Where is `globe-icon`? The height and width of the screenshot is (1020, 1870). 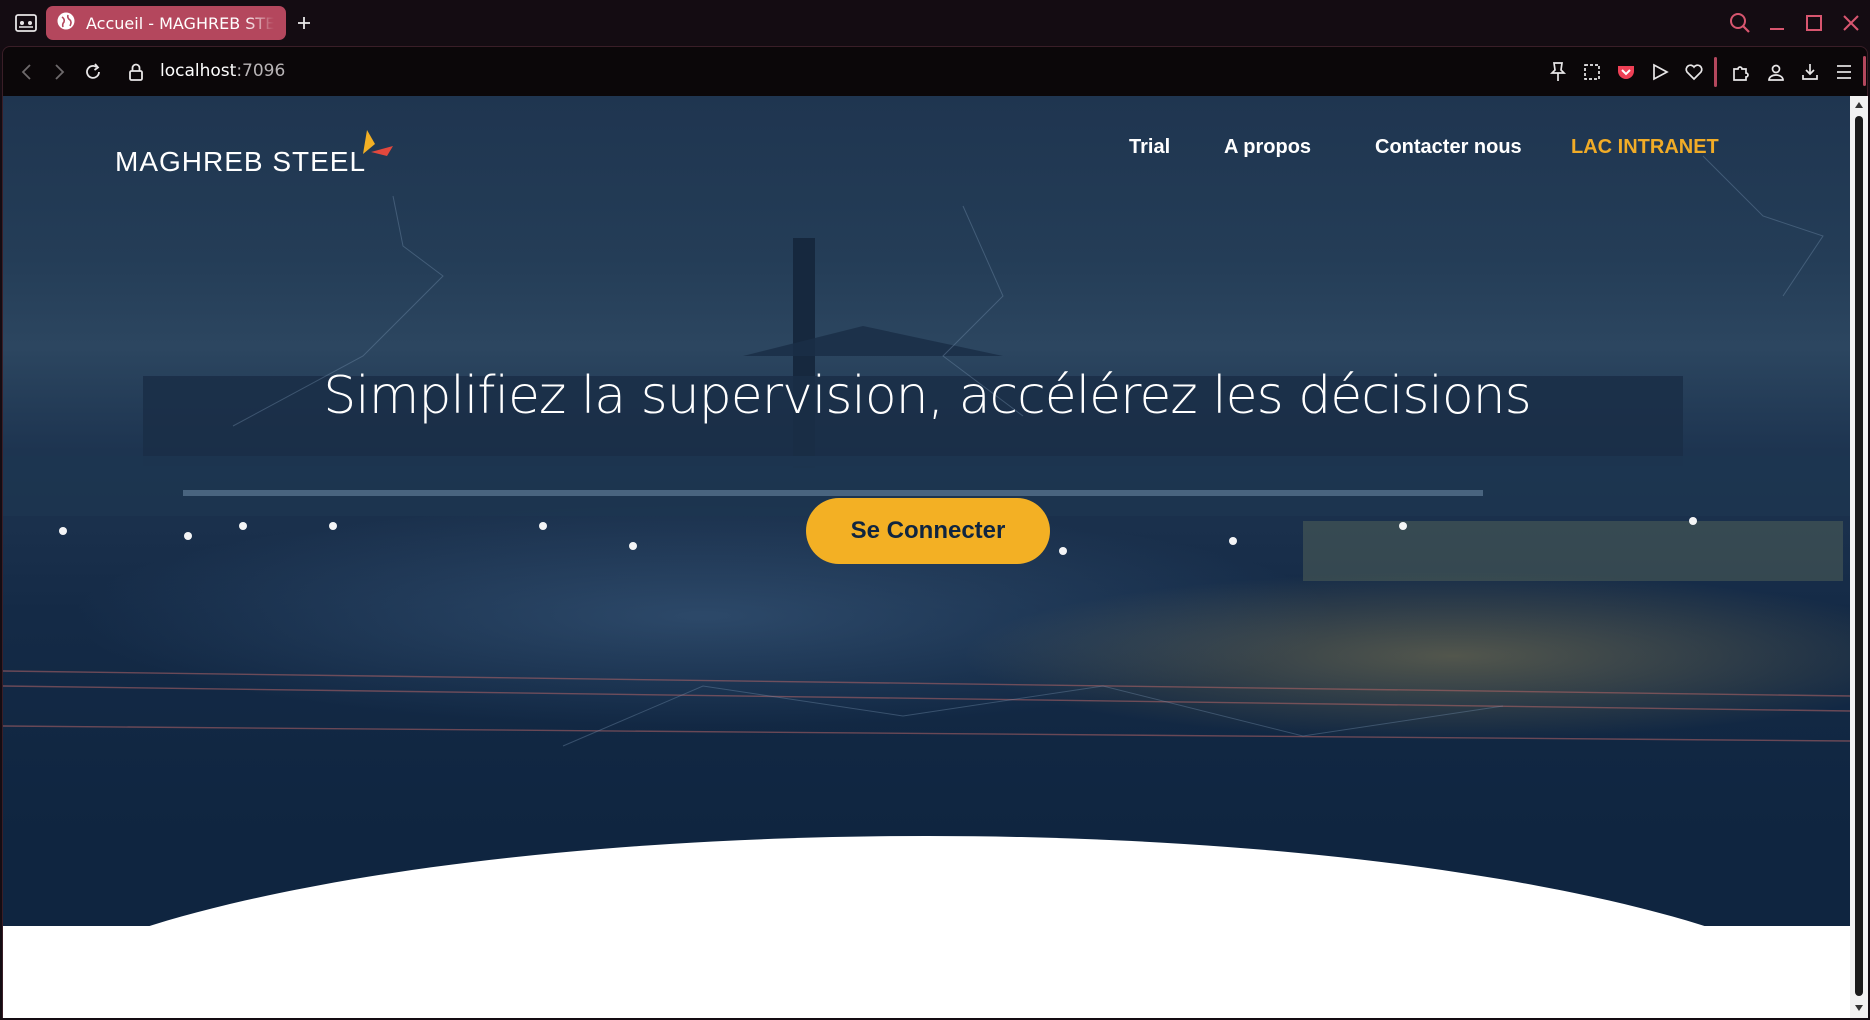
globe-icon is located at coordinates (66, 23).